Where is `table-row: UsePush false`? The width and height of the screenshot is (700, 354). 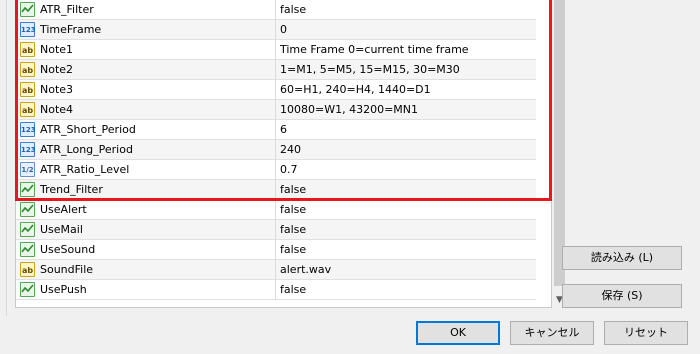 table-row: UsePush false is located at coordinates (276, 290).